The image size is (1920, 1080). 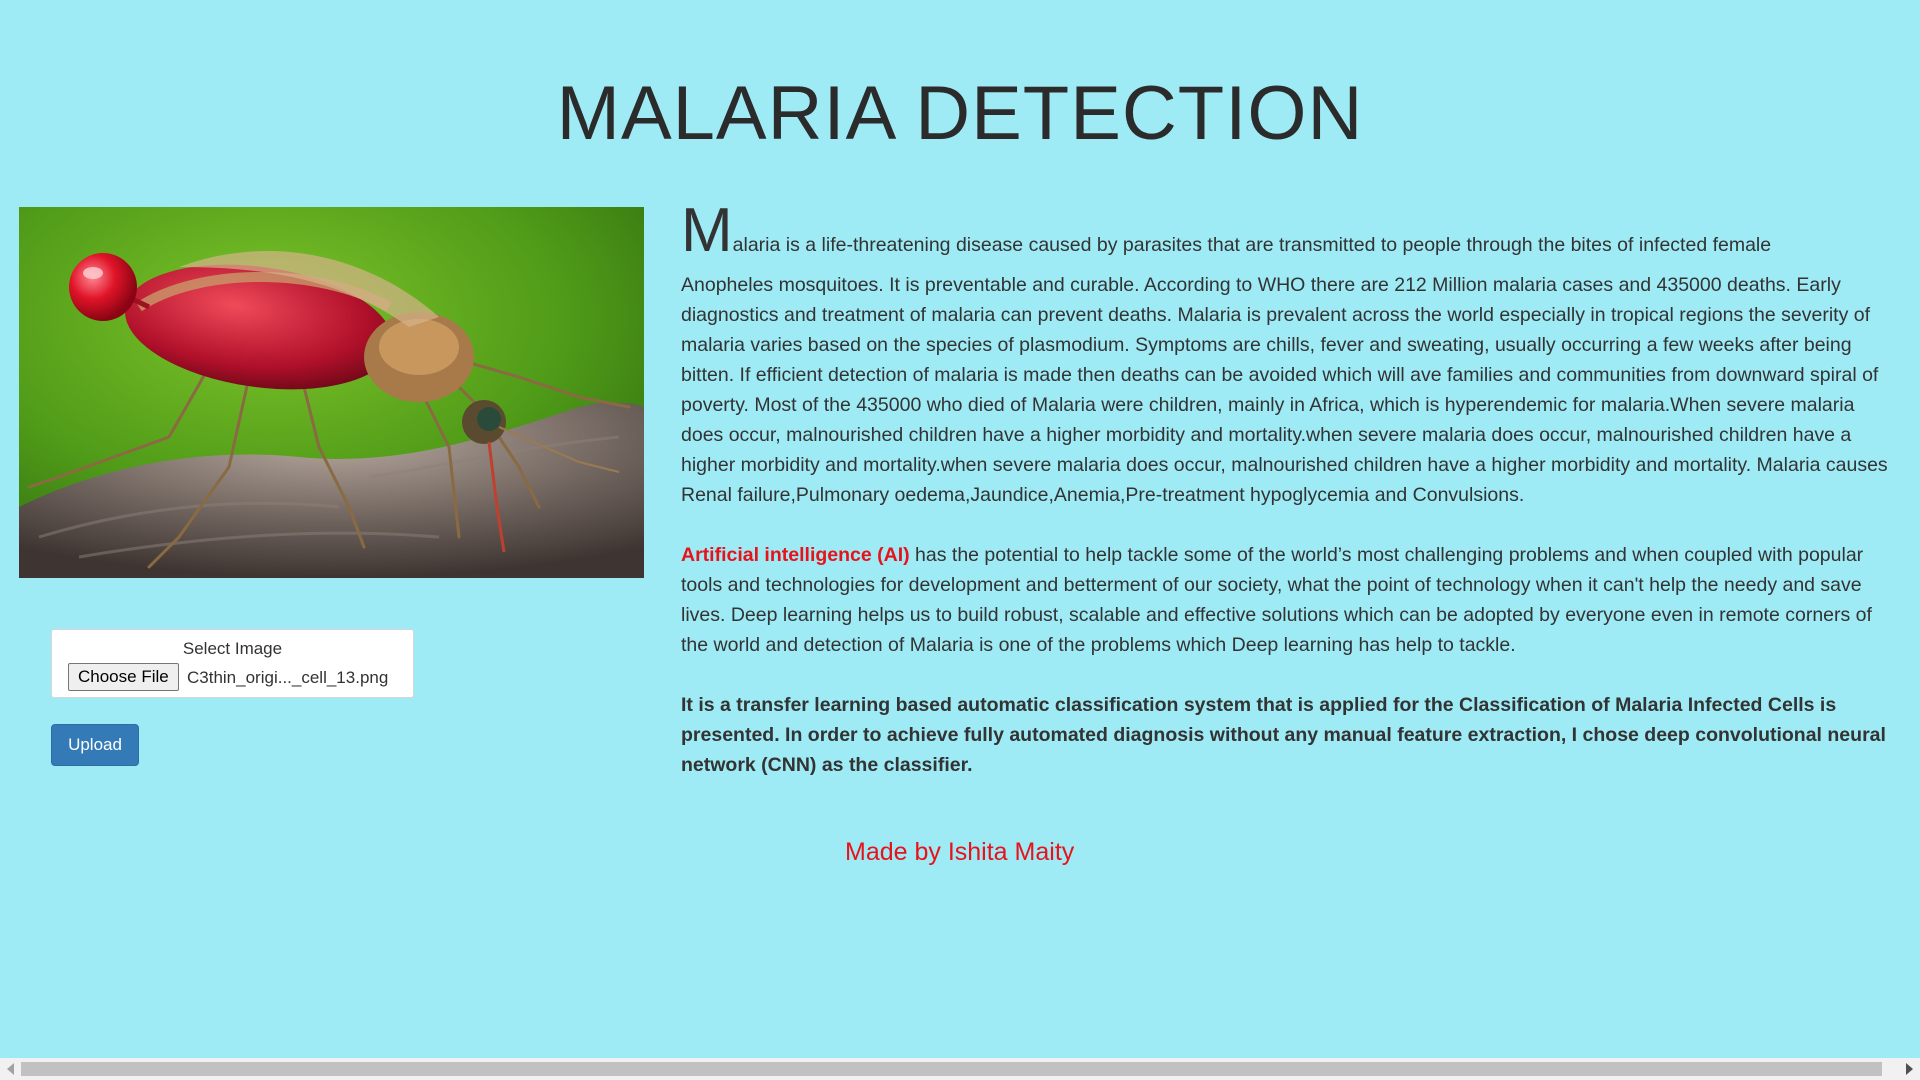 I want to click on upload-button: Upload, so click(x=95, y=745).